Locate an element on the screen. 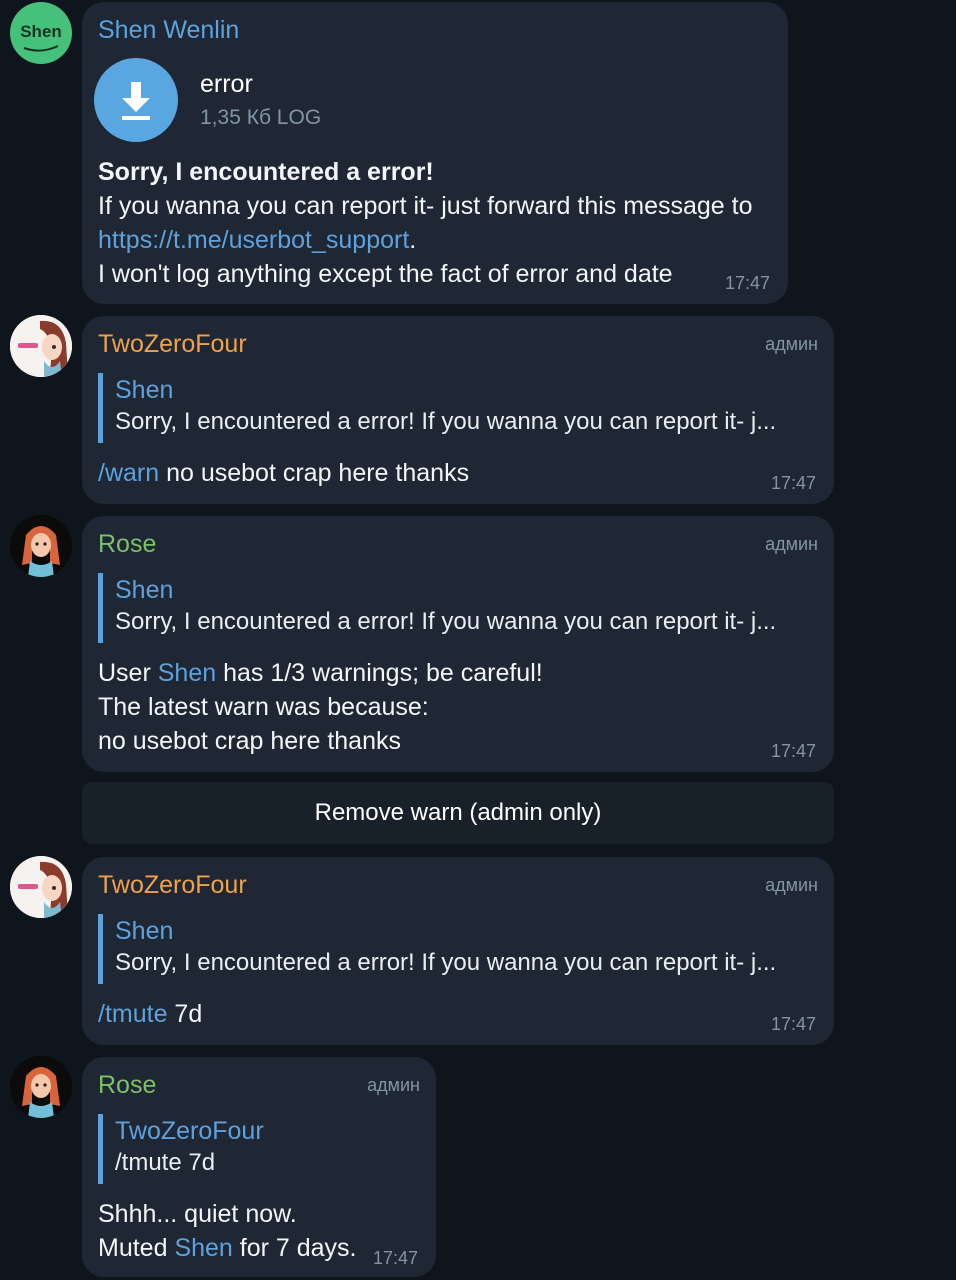 The image size is (956, 1280). reply-author: TwoZeroFour is located at coordinates (189, 1131).